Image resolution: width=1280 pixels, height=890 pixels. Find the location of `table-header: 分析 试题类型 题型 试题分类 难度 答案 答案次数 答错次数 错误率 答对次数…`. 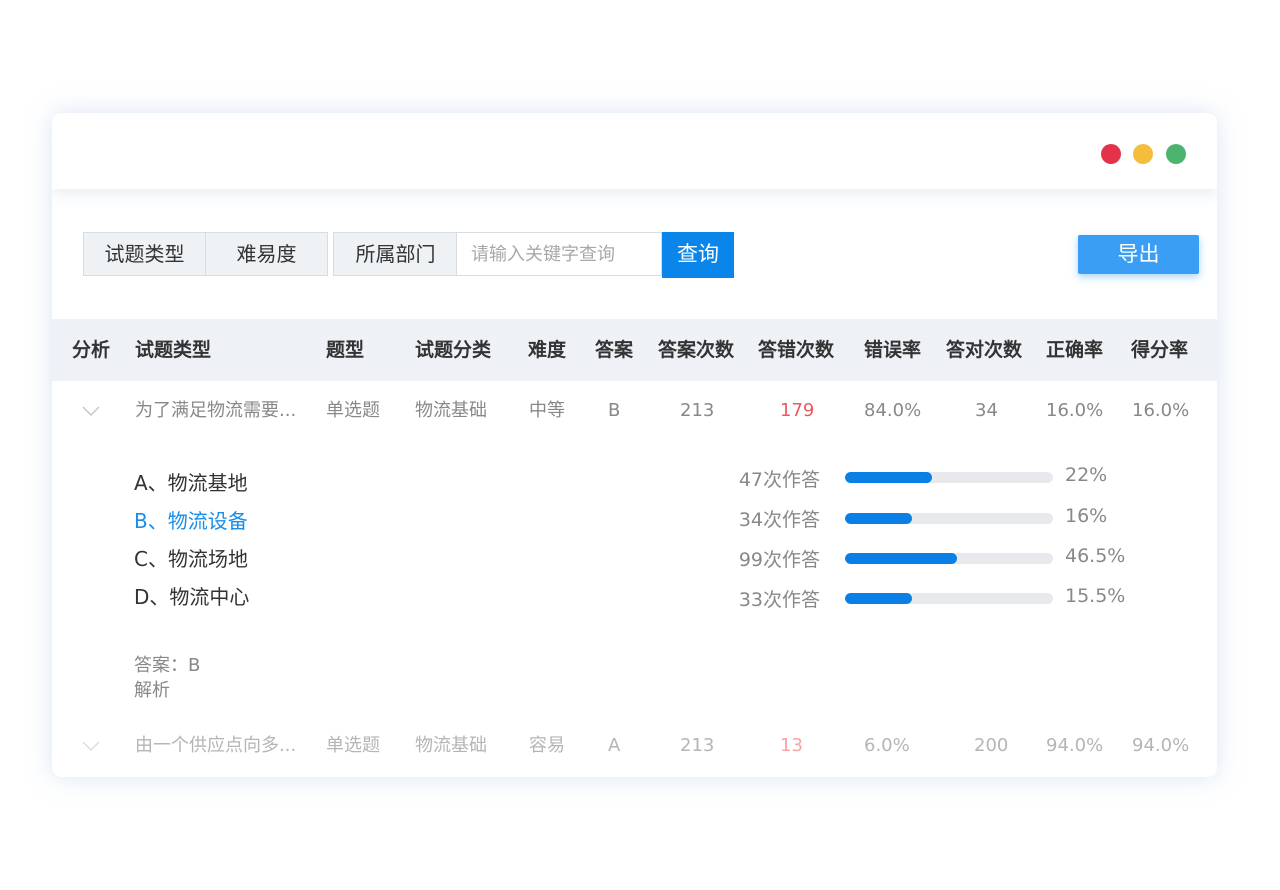

table-header: 分析 试题类型 题型 试题分类 难度 答案 答案次数 答错次数 错误率 答对次数… is located at coordinates (634, 350).